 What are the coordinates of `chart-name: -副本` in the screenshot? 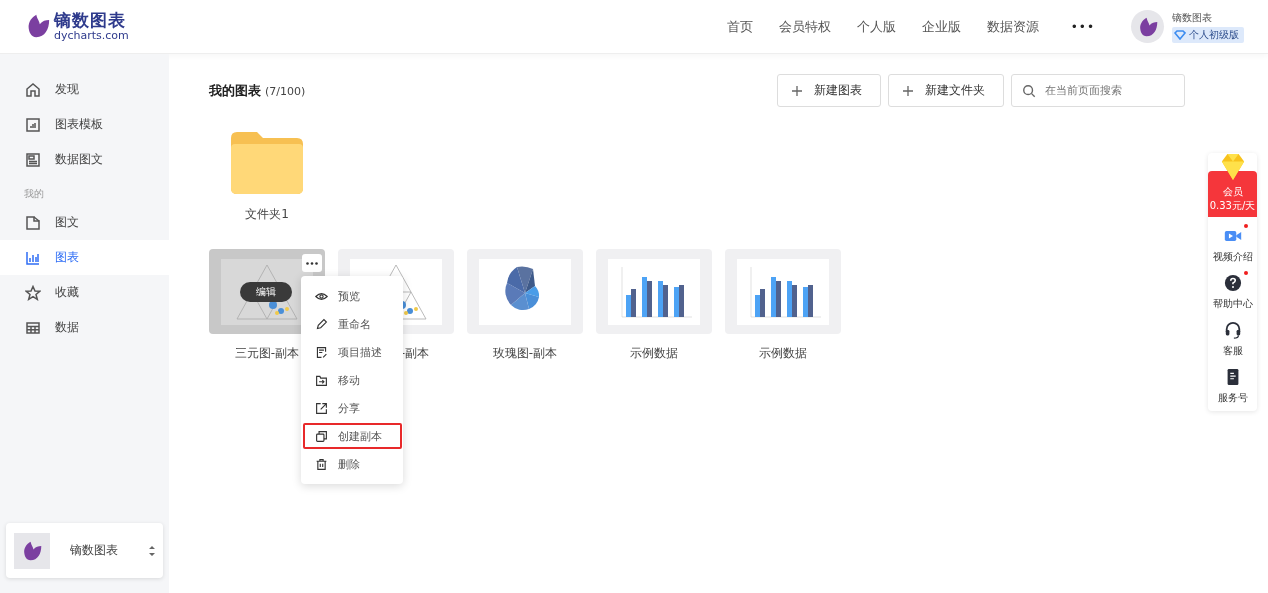 It's located at (414, 353).